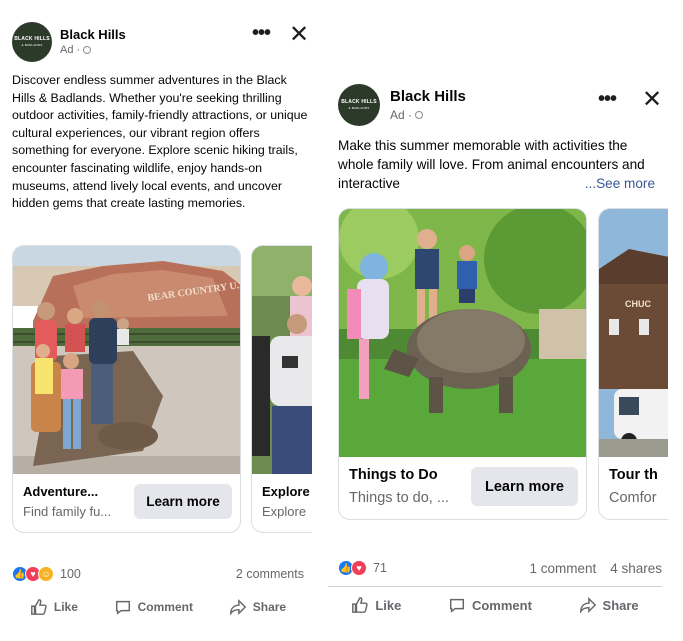  I want to click on tortoise-photo-illustration, so click(462, 333).